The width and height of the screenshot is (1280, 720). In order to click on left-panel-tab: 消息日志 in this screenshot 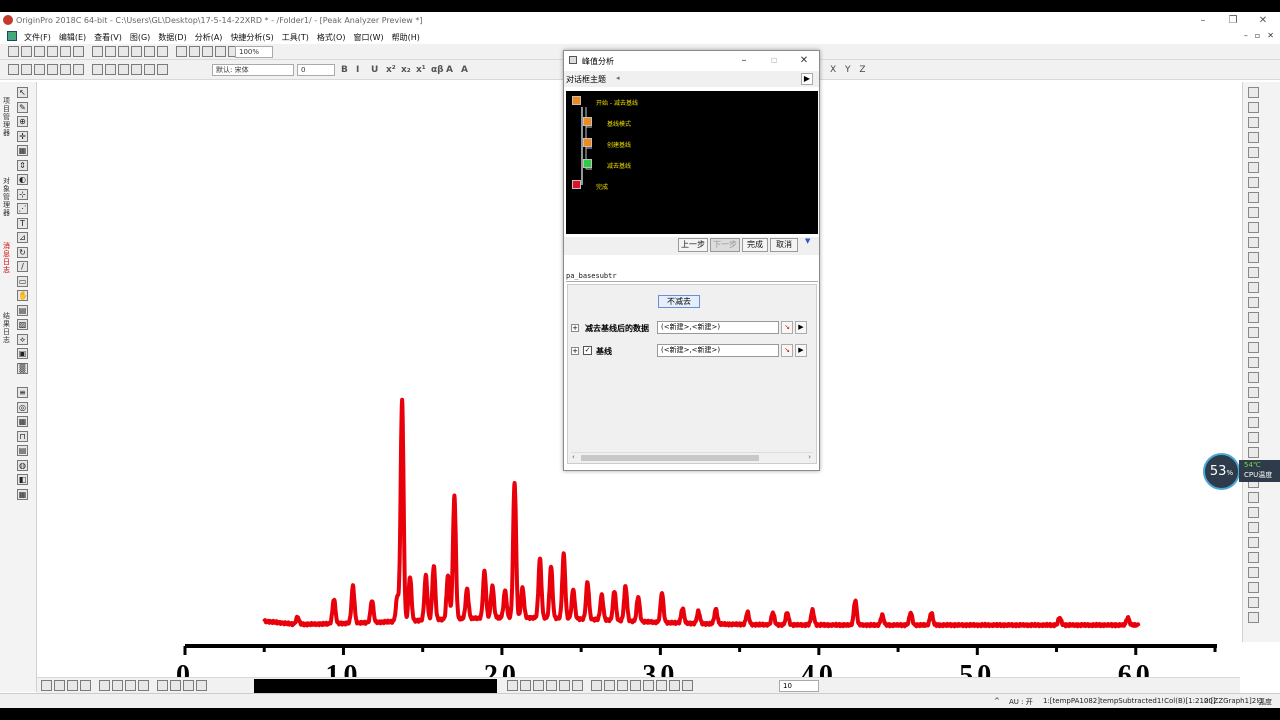, I will do `click(6, 258)`.